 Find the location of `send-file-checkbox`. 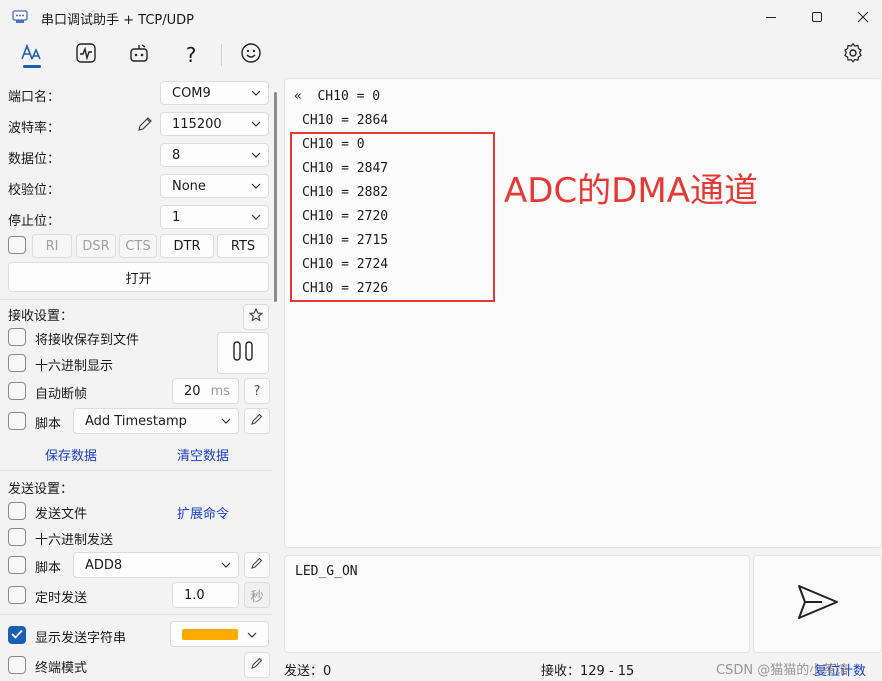

send-file-checkbox is located at coordinates (17, 511).